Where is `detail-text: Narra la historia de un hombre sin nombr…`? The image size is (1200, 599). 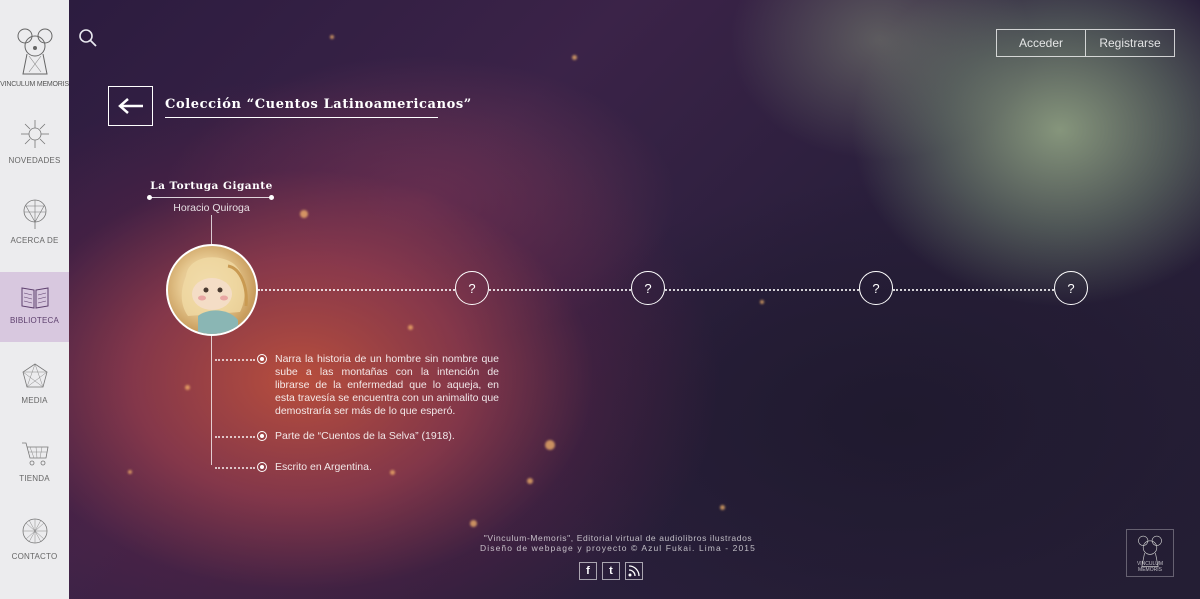
detail-text: Narra la historia de un hombre sin nombr… is located at coordinates (387, 385).